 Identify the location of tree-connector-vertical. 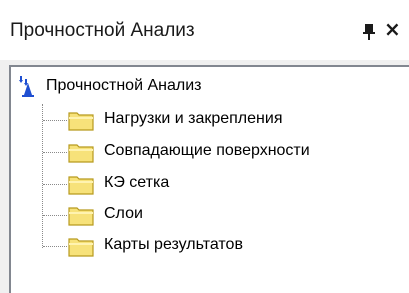
(43, 176).